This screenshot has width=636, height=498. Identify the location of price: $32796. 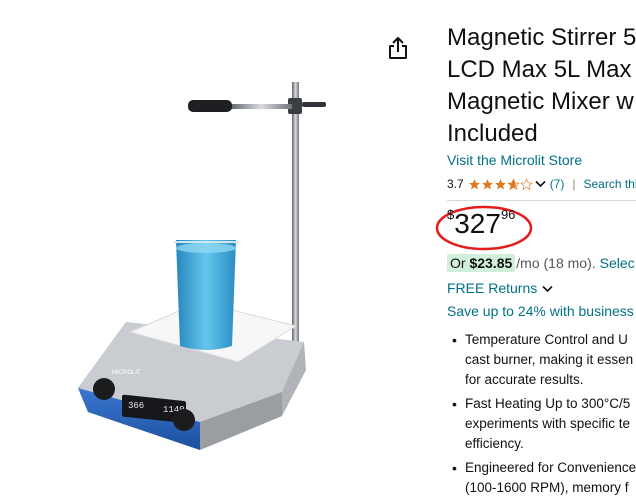
(481, 225).